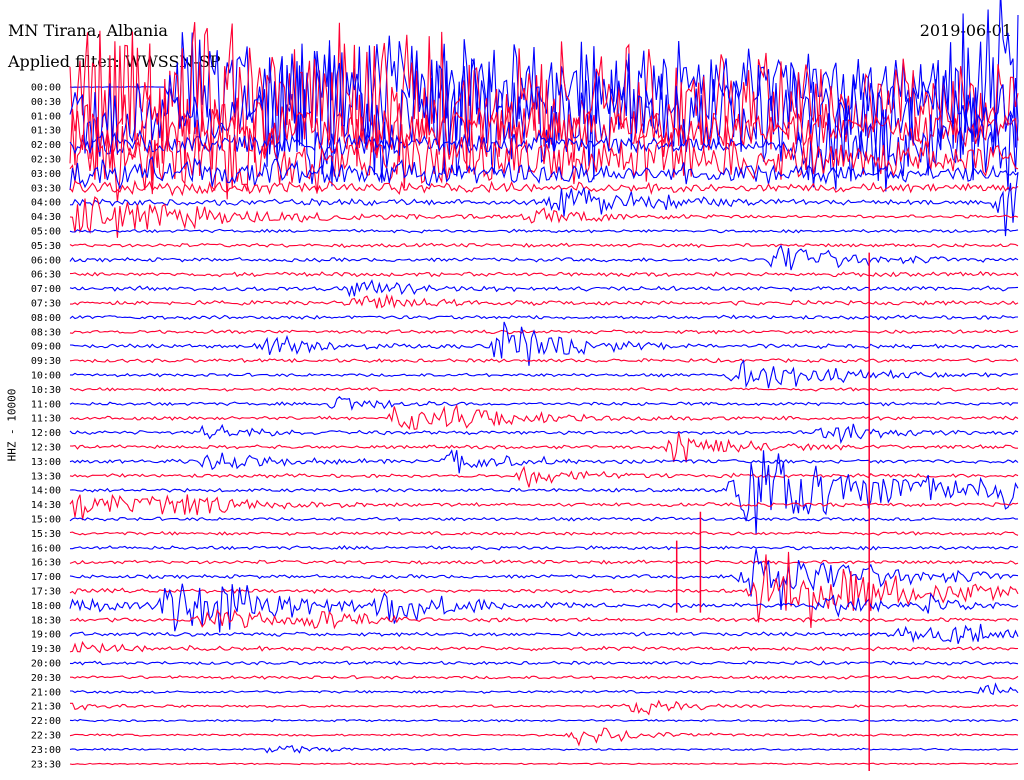 This screenshot has width=1024, height=780. Describe the element at coordinates (46, 376) in the screenshot. I see `row-label: 10:00` at that location.